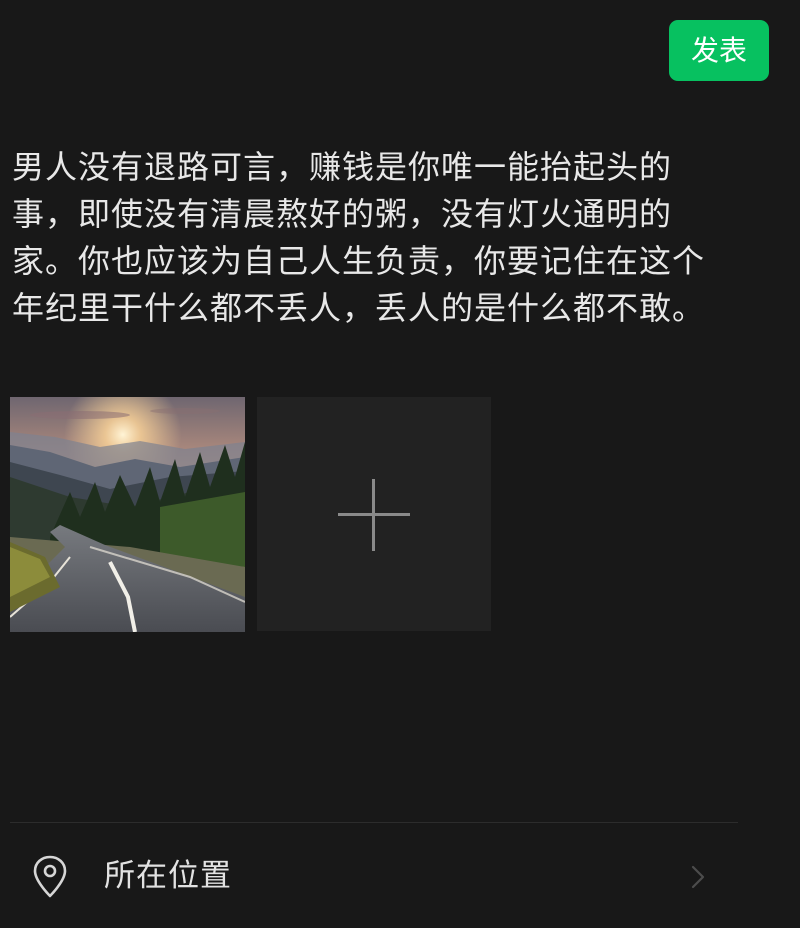 This screenshot has width=800, height=928. Describe the element at coordinates (698, 877) in the screenshot. I see `chevron-right-icon` at that location.